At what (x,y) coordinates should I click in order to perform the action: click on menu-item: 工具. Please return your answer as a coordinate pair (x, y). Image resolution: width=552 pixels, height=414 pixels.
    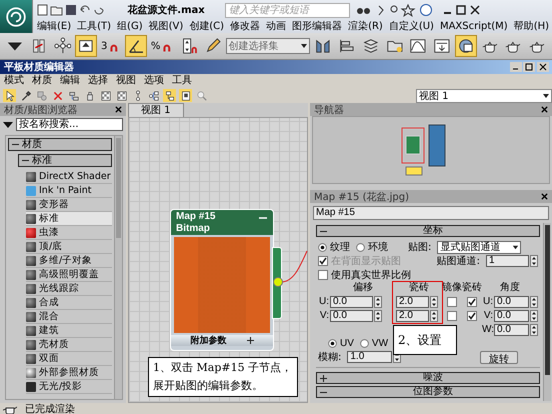
    Looking at the image, I should click on (182, 81).